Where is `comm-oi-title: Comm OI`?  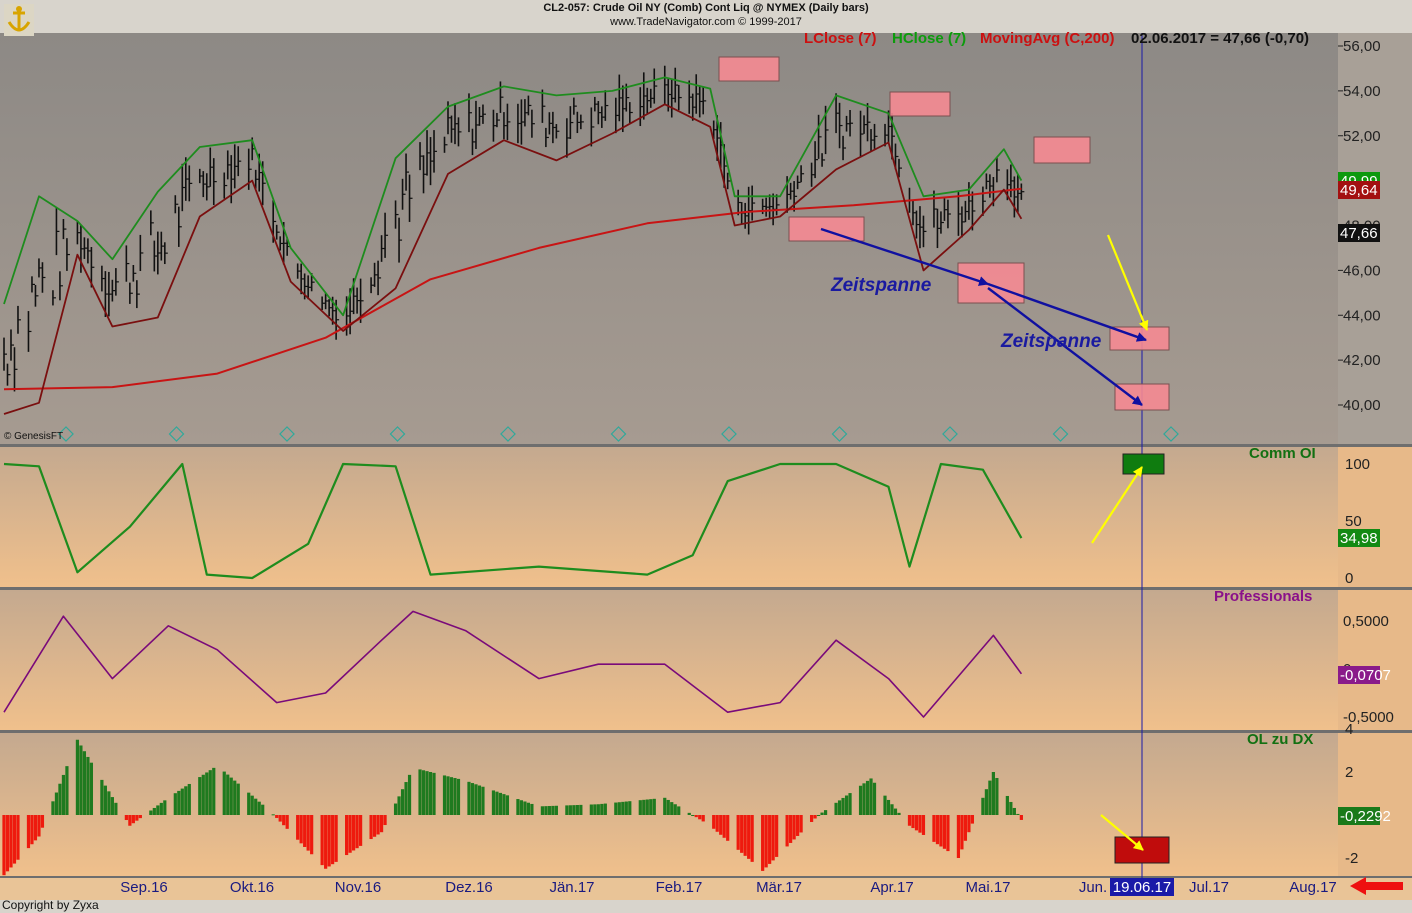 comm-oi-title: Comm OI is located at coordinates (1282, 453).